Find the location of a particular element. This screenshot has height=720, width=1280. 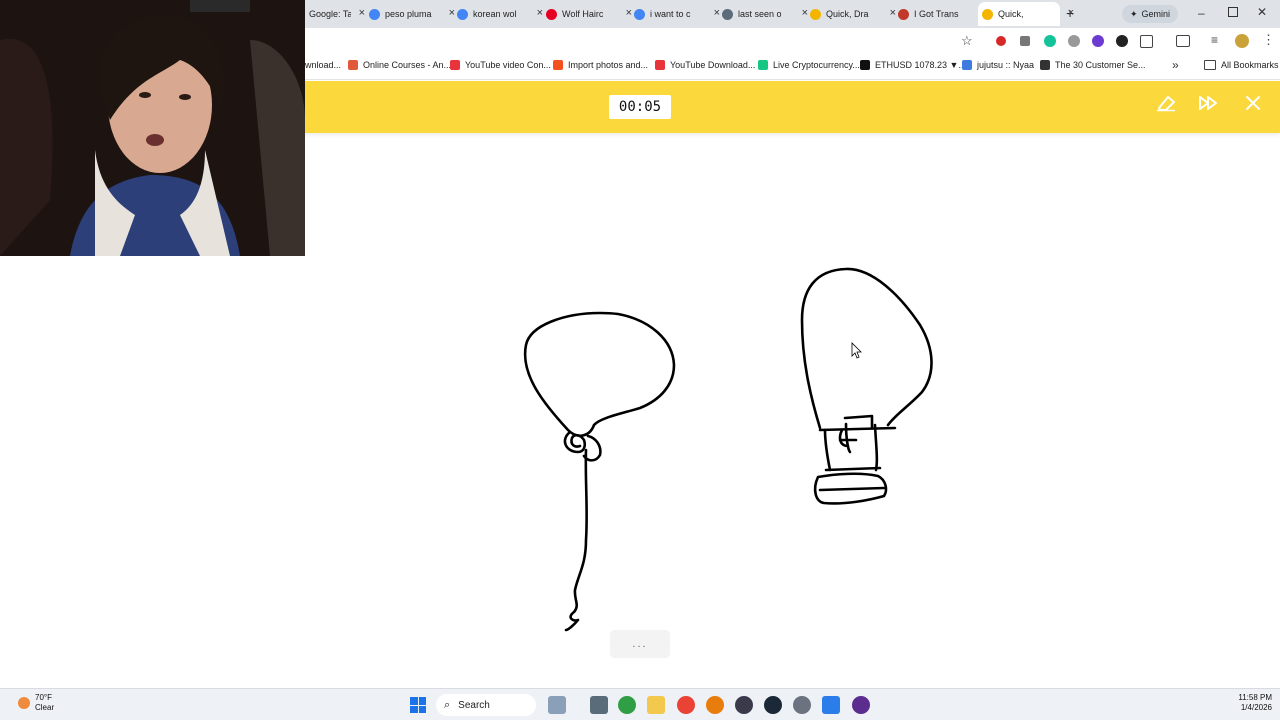

browser-tab: Quick, Dra × is located at coordinates (851, 14).